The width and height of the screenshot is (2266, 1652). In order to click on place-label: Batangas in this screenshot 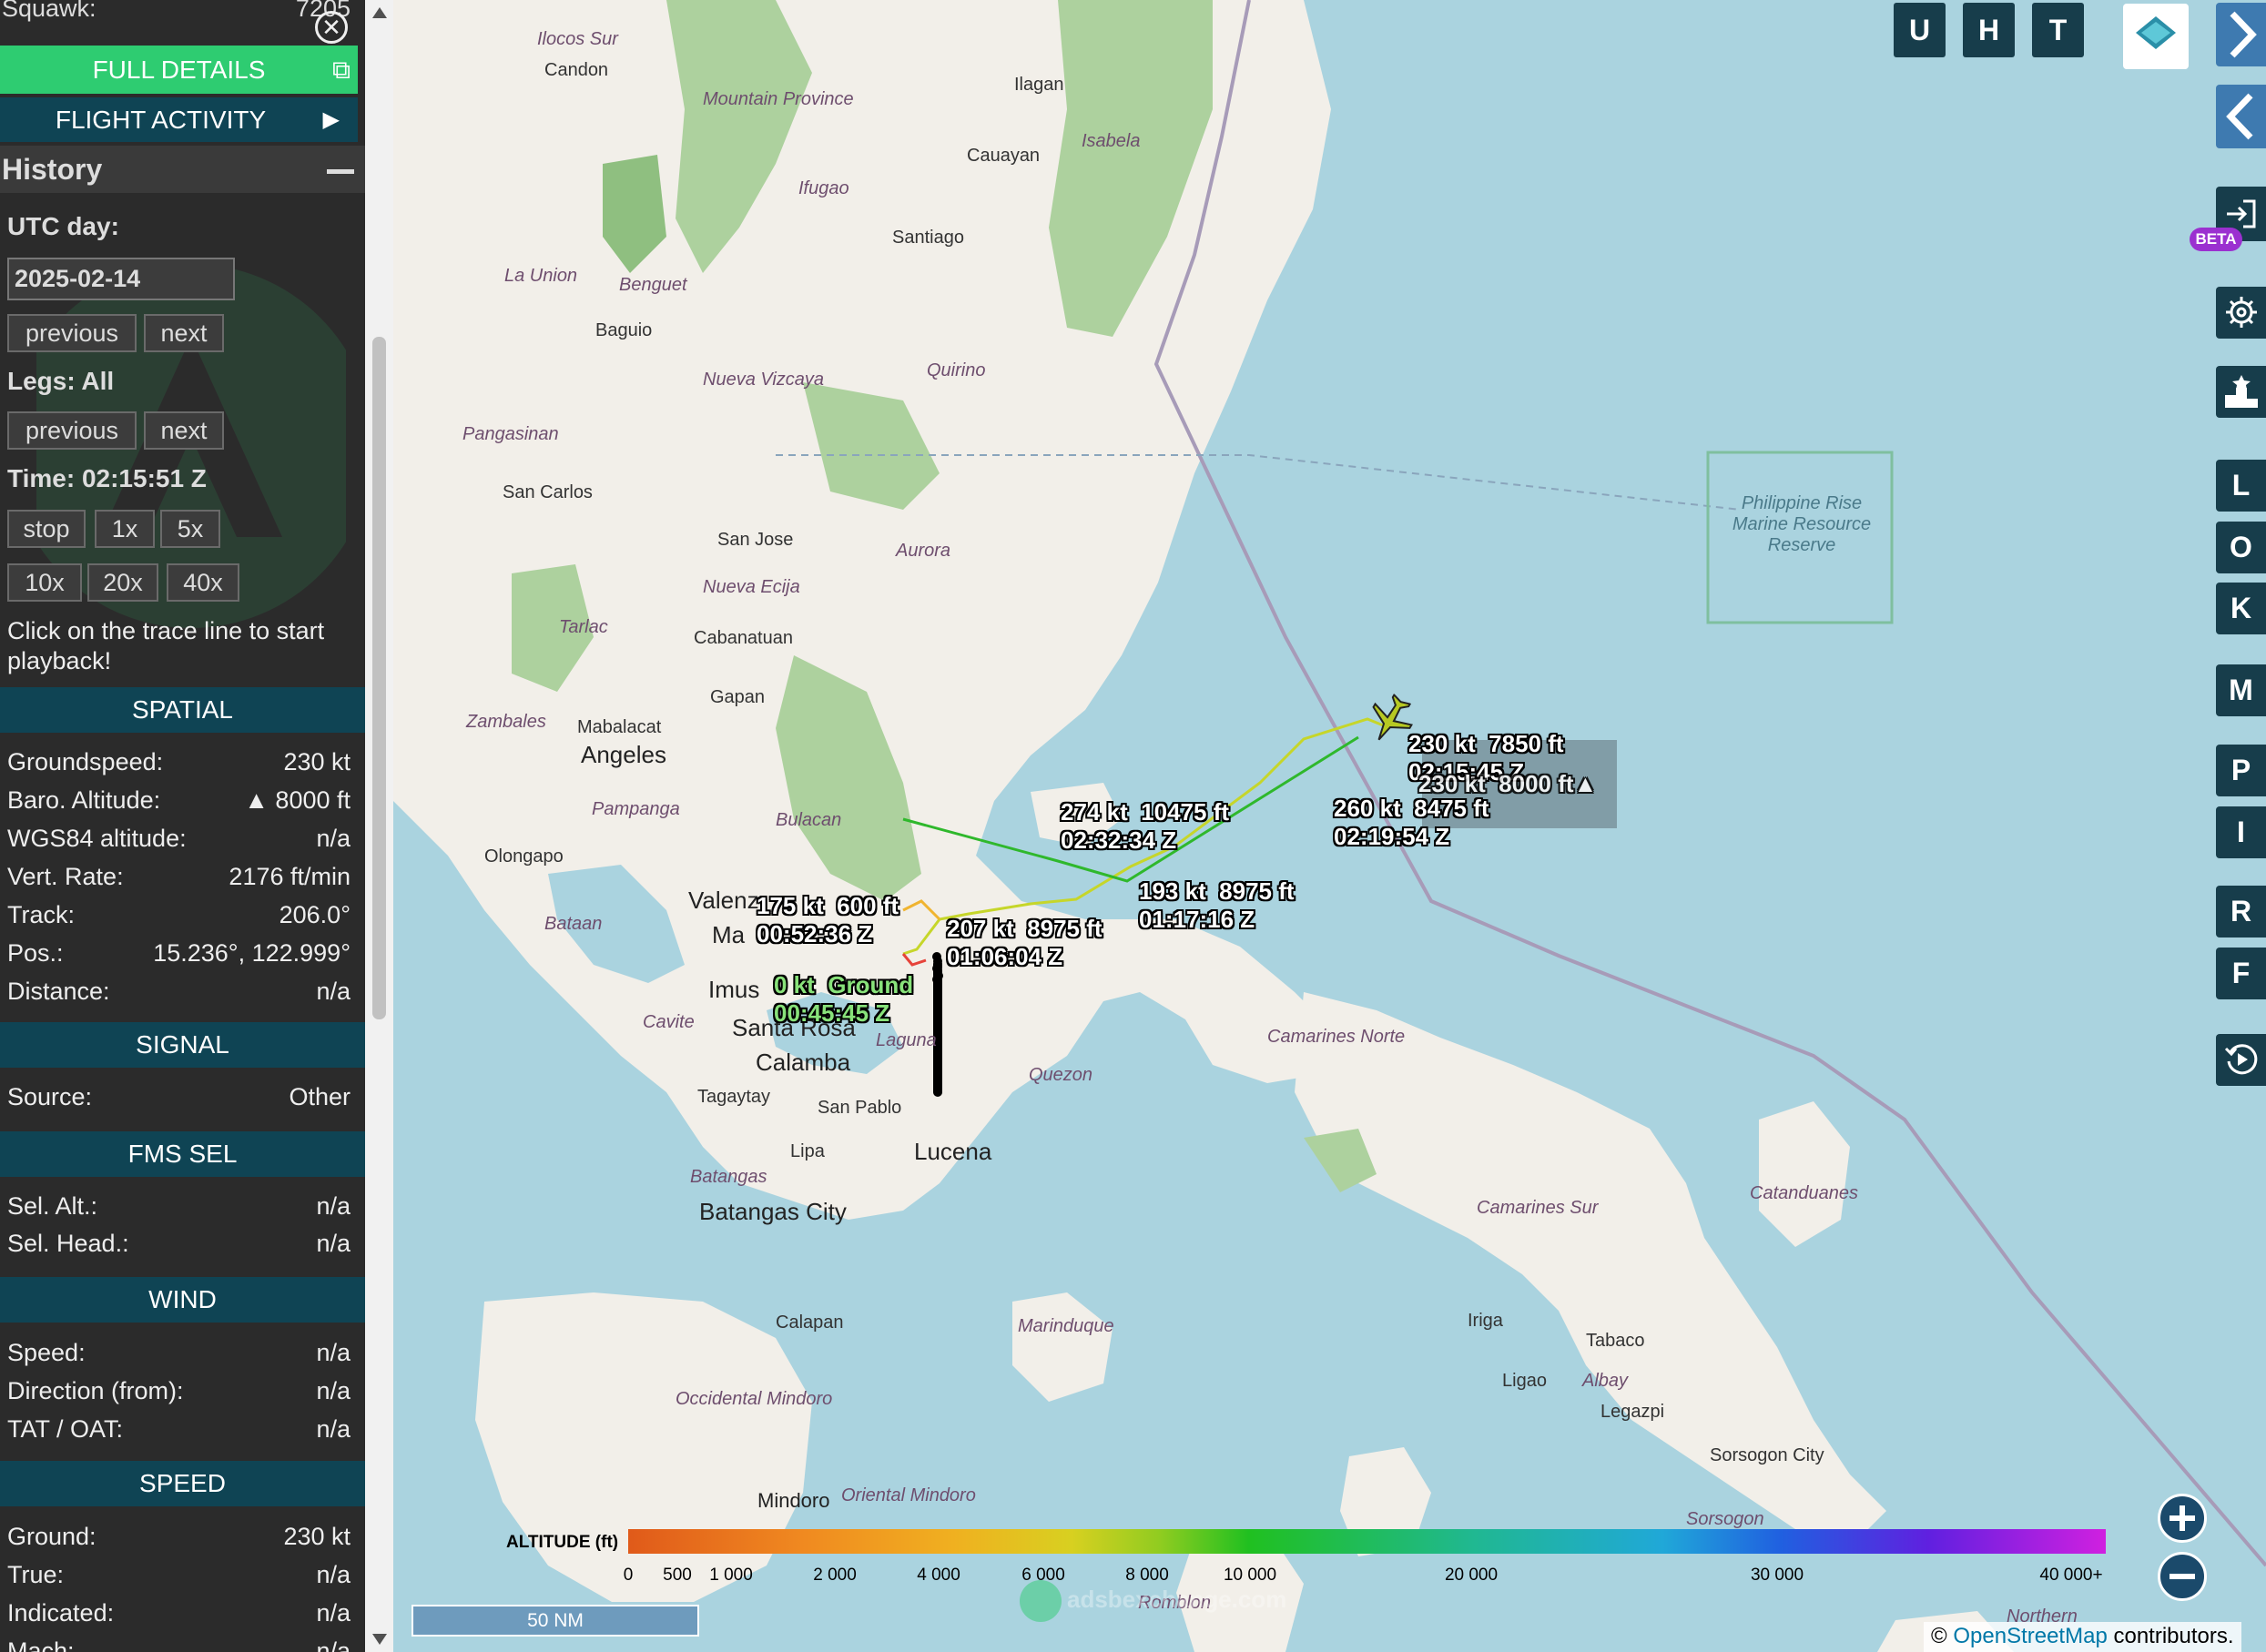, I will do `click(729, 1177)`.